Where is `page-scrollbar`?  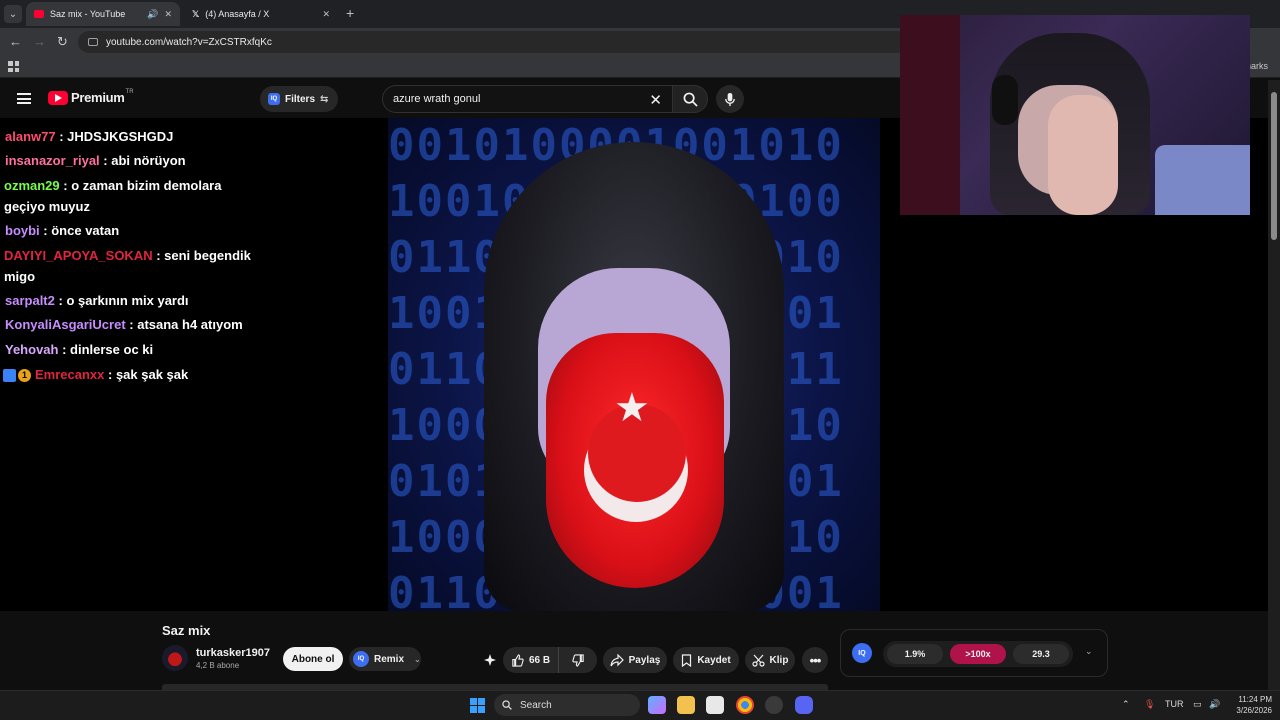
page-scrollbar is located at coordinates (1274, 385).